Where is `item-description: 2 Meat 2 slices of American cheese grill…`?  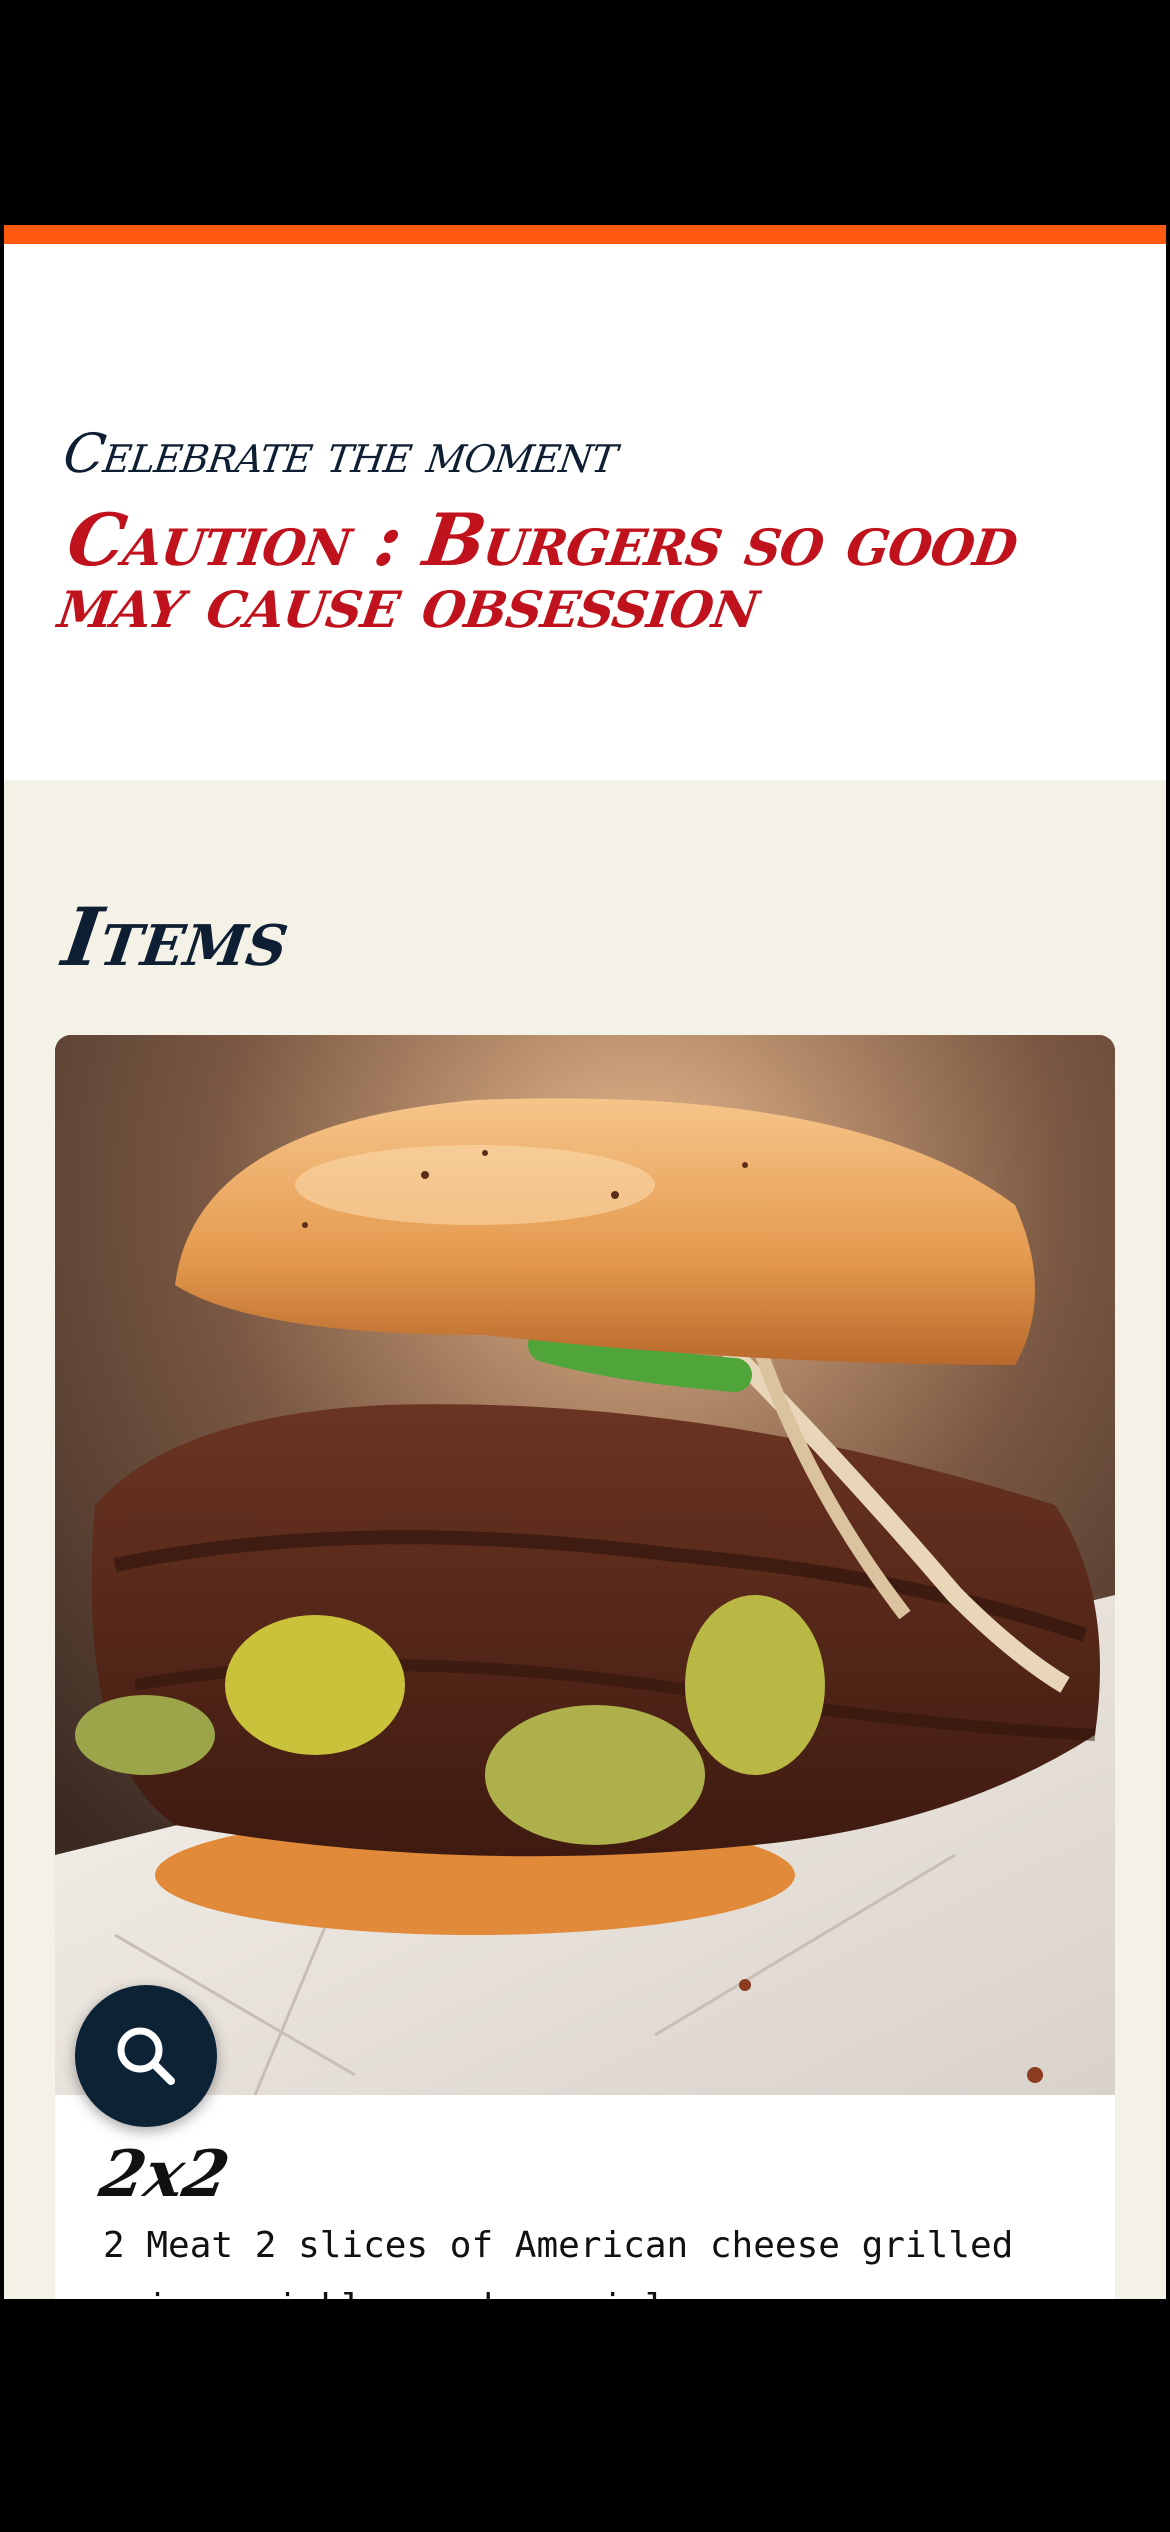
item-description: 2 Meat 2 slices of American cheese grill… is located at coordinates (558, 2262).